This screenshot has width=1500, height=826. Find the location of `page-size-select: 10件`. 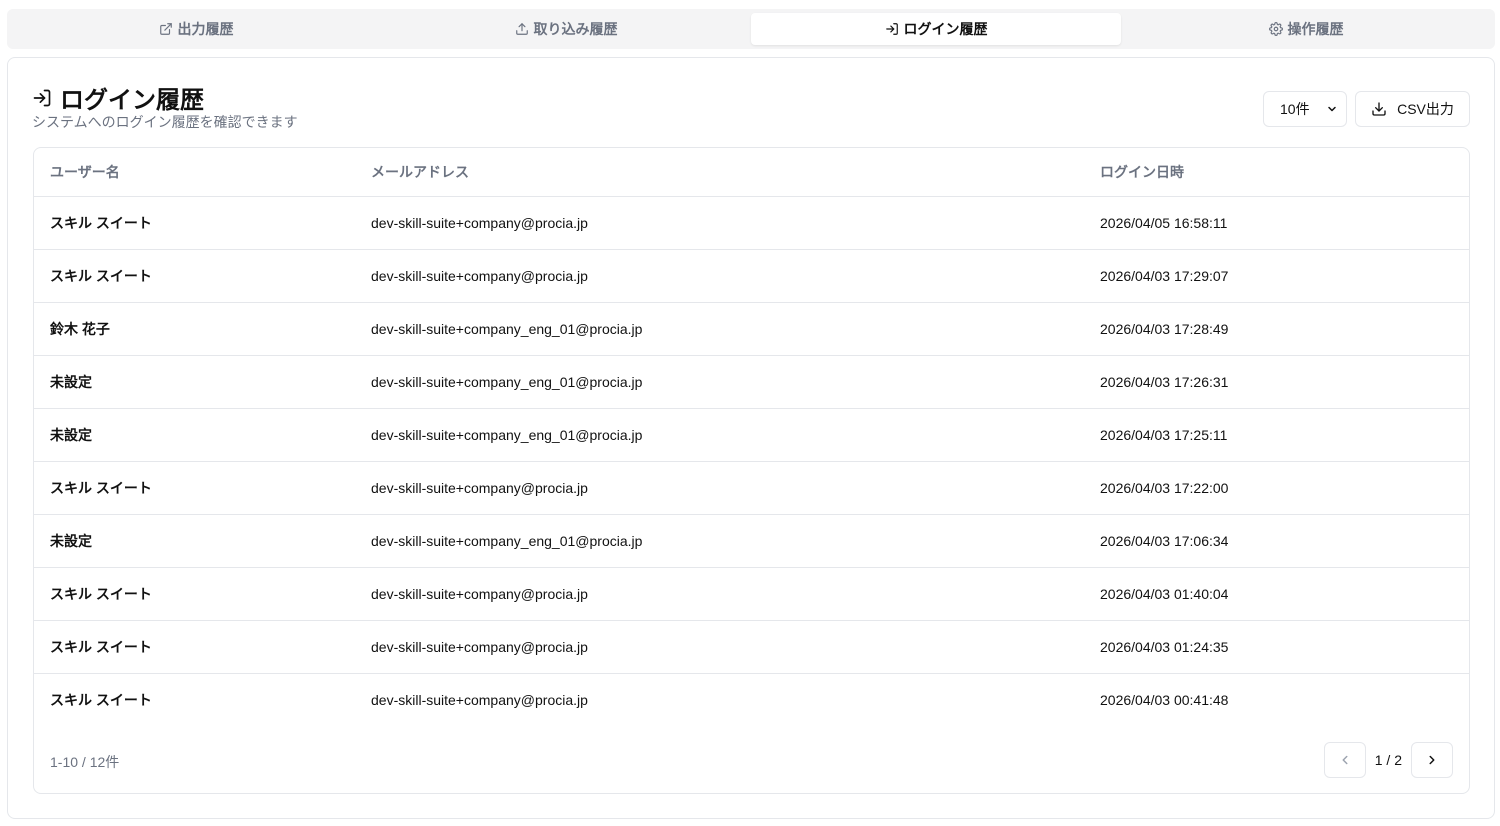

page-size-select: 10件 is located at coordinates (1305, 109).